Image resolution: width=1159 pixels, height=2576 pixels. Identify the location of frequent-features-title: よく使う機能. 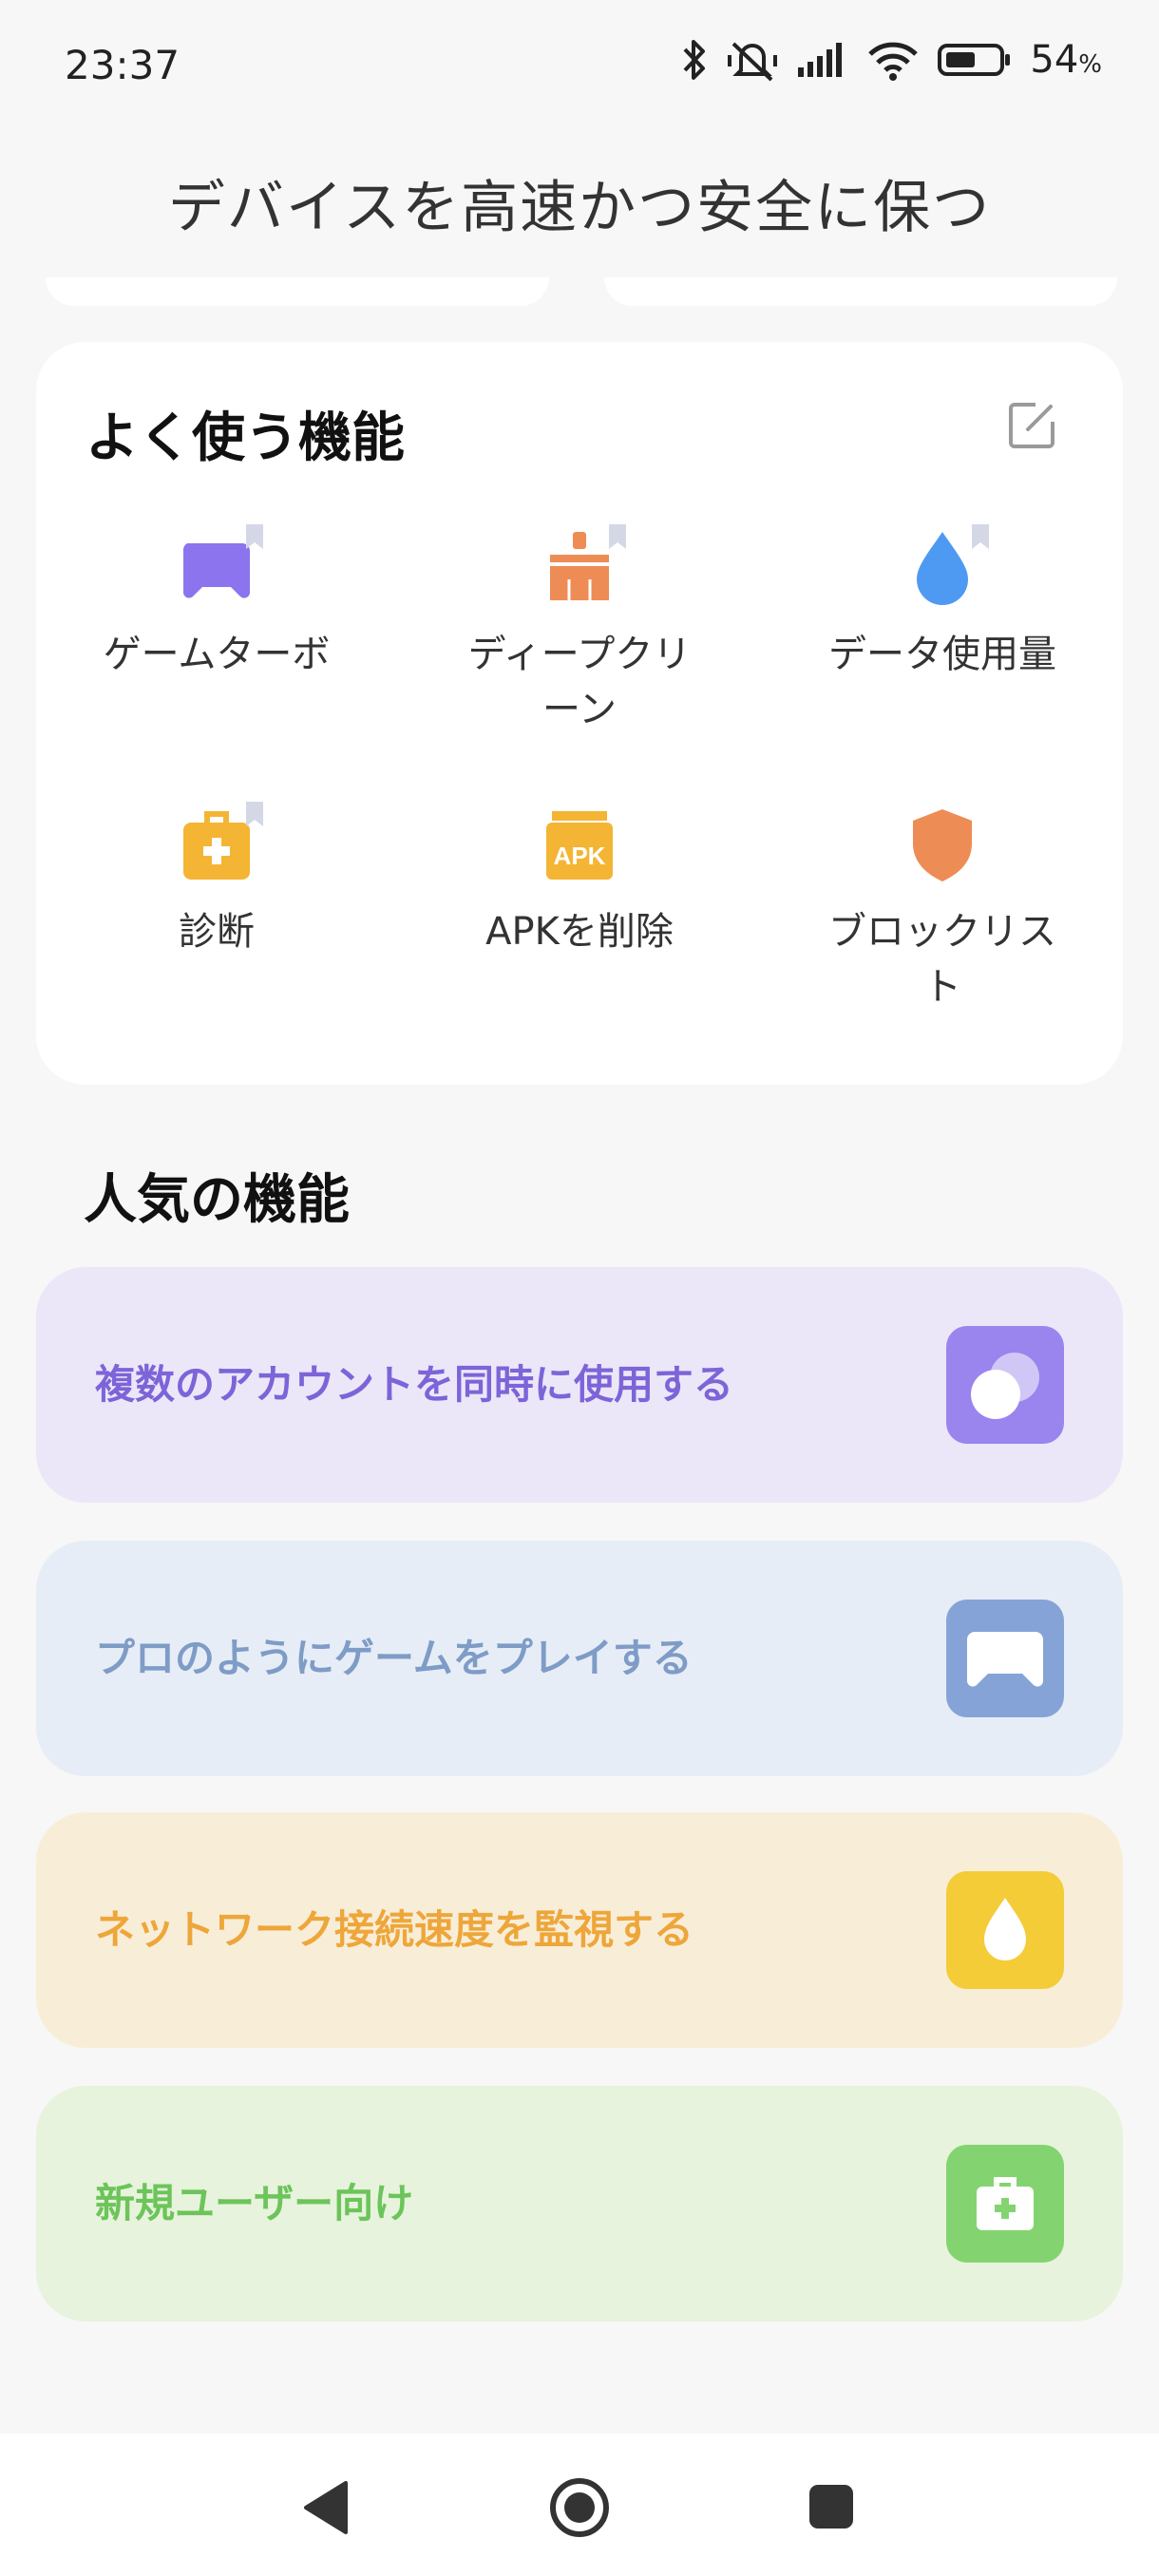
(245, 438).